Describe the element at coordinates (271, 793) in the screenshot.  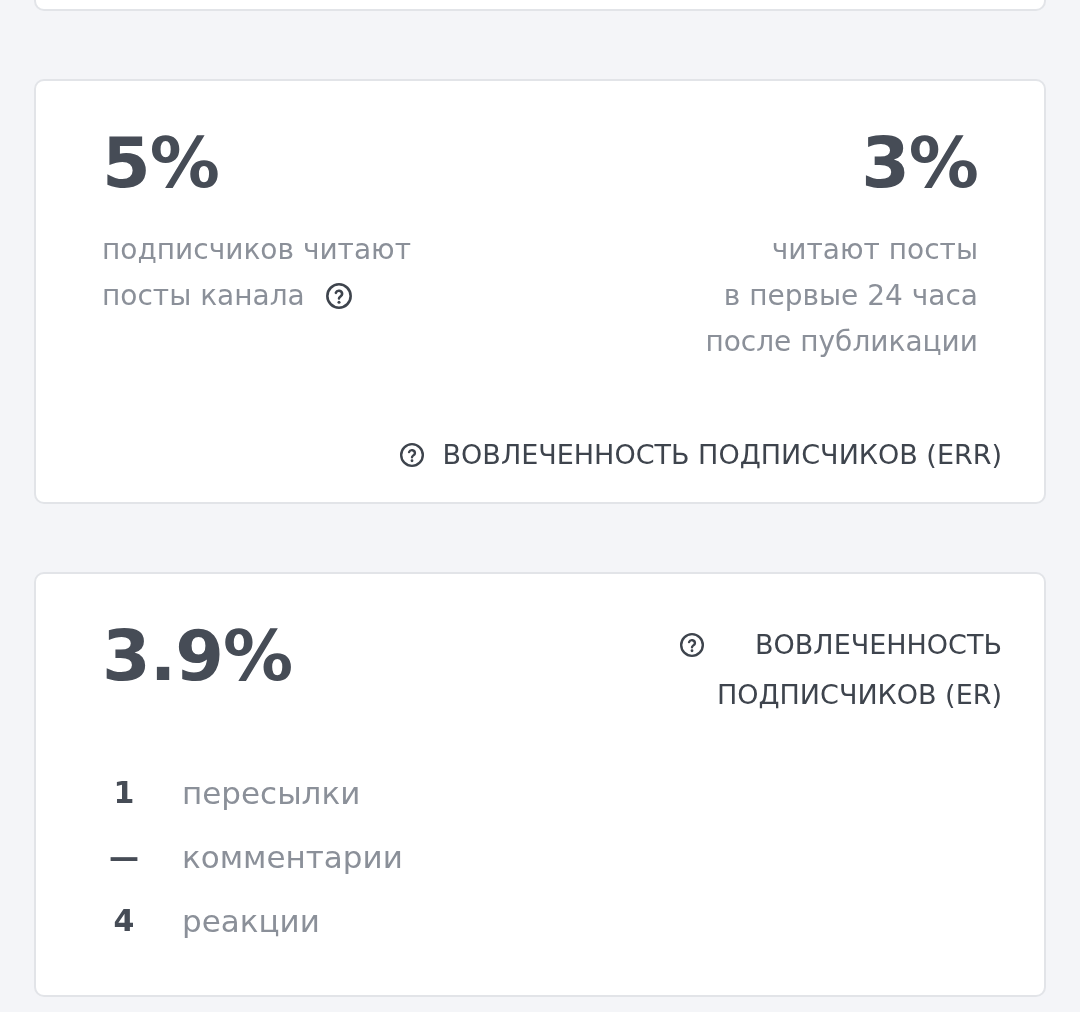
I see `metric-label: пересылки` at that location.